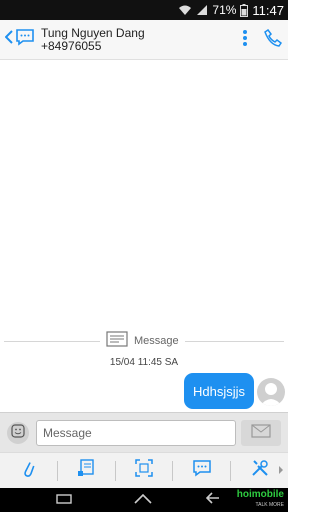  What do you see at coordinates (93, 32) in the screenshot?
I see `contact-name: Tung Nguyen Dang` at bounding box center [93, 32].